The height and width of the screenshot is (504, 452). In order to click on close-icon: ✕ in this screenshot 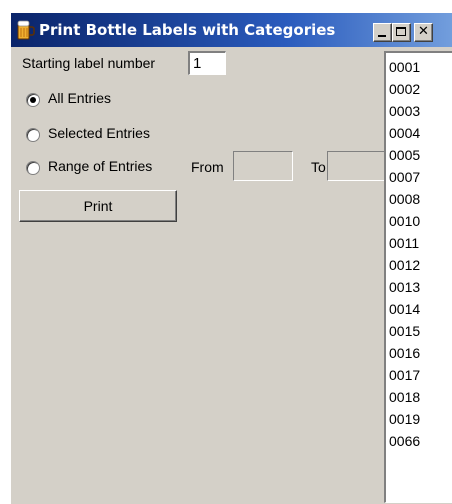, I will do `click(423, 31)`.